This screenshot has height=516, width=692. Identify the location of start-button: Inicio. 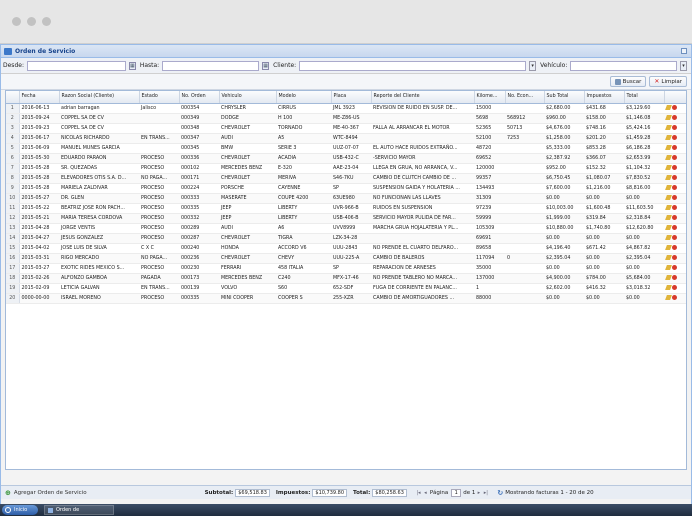
(20, 510).